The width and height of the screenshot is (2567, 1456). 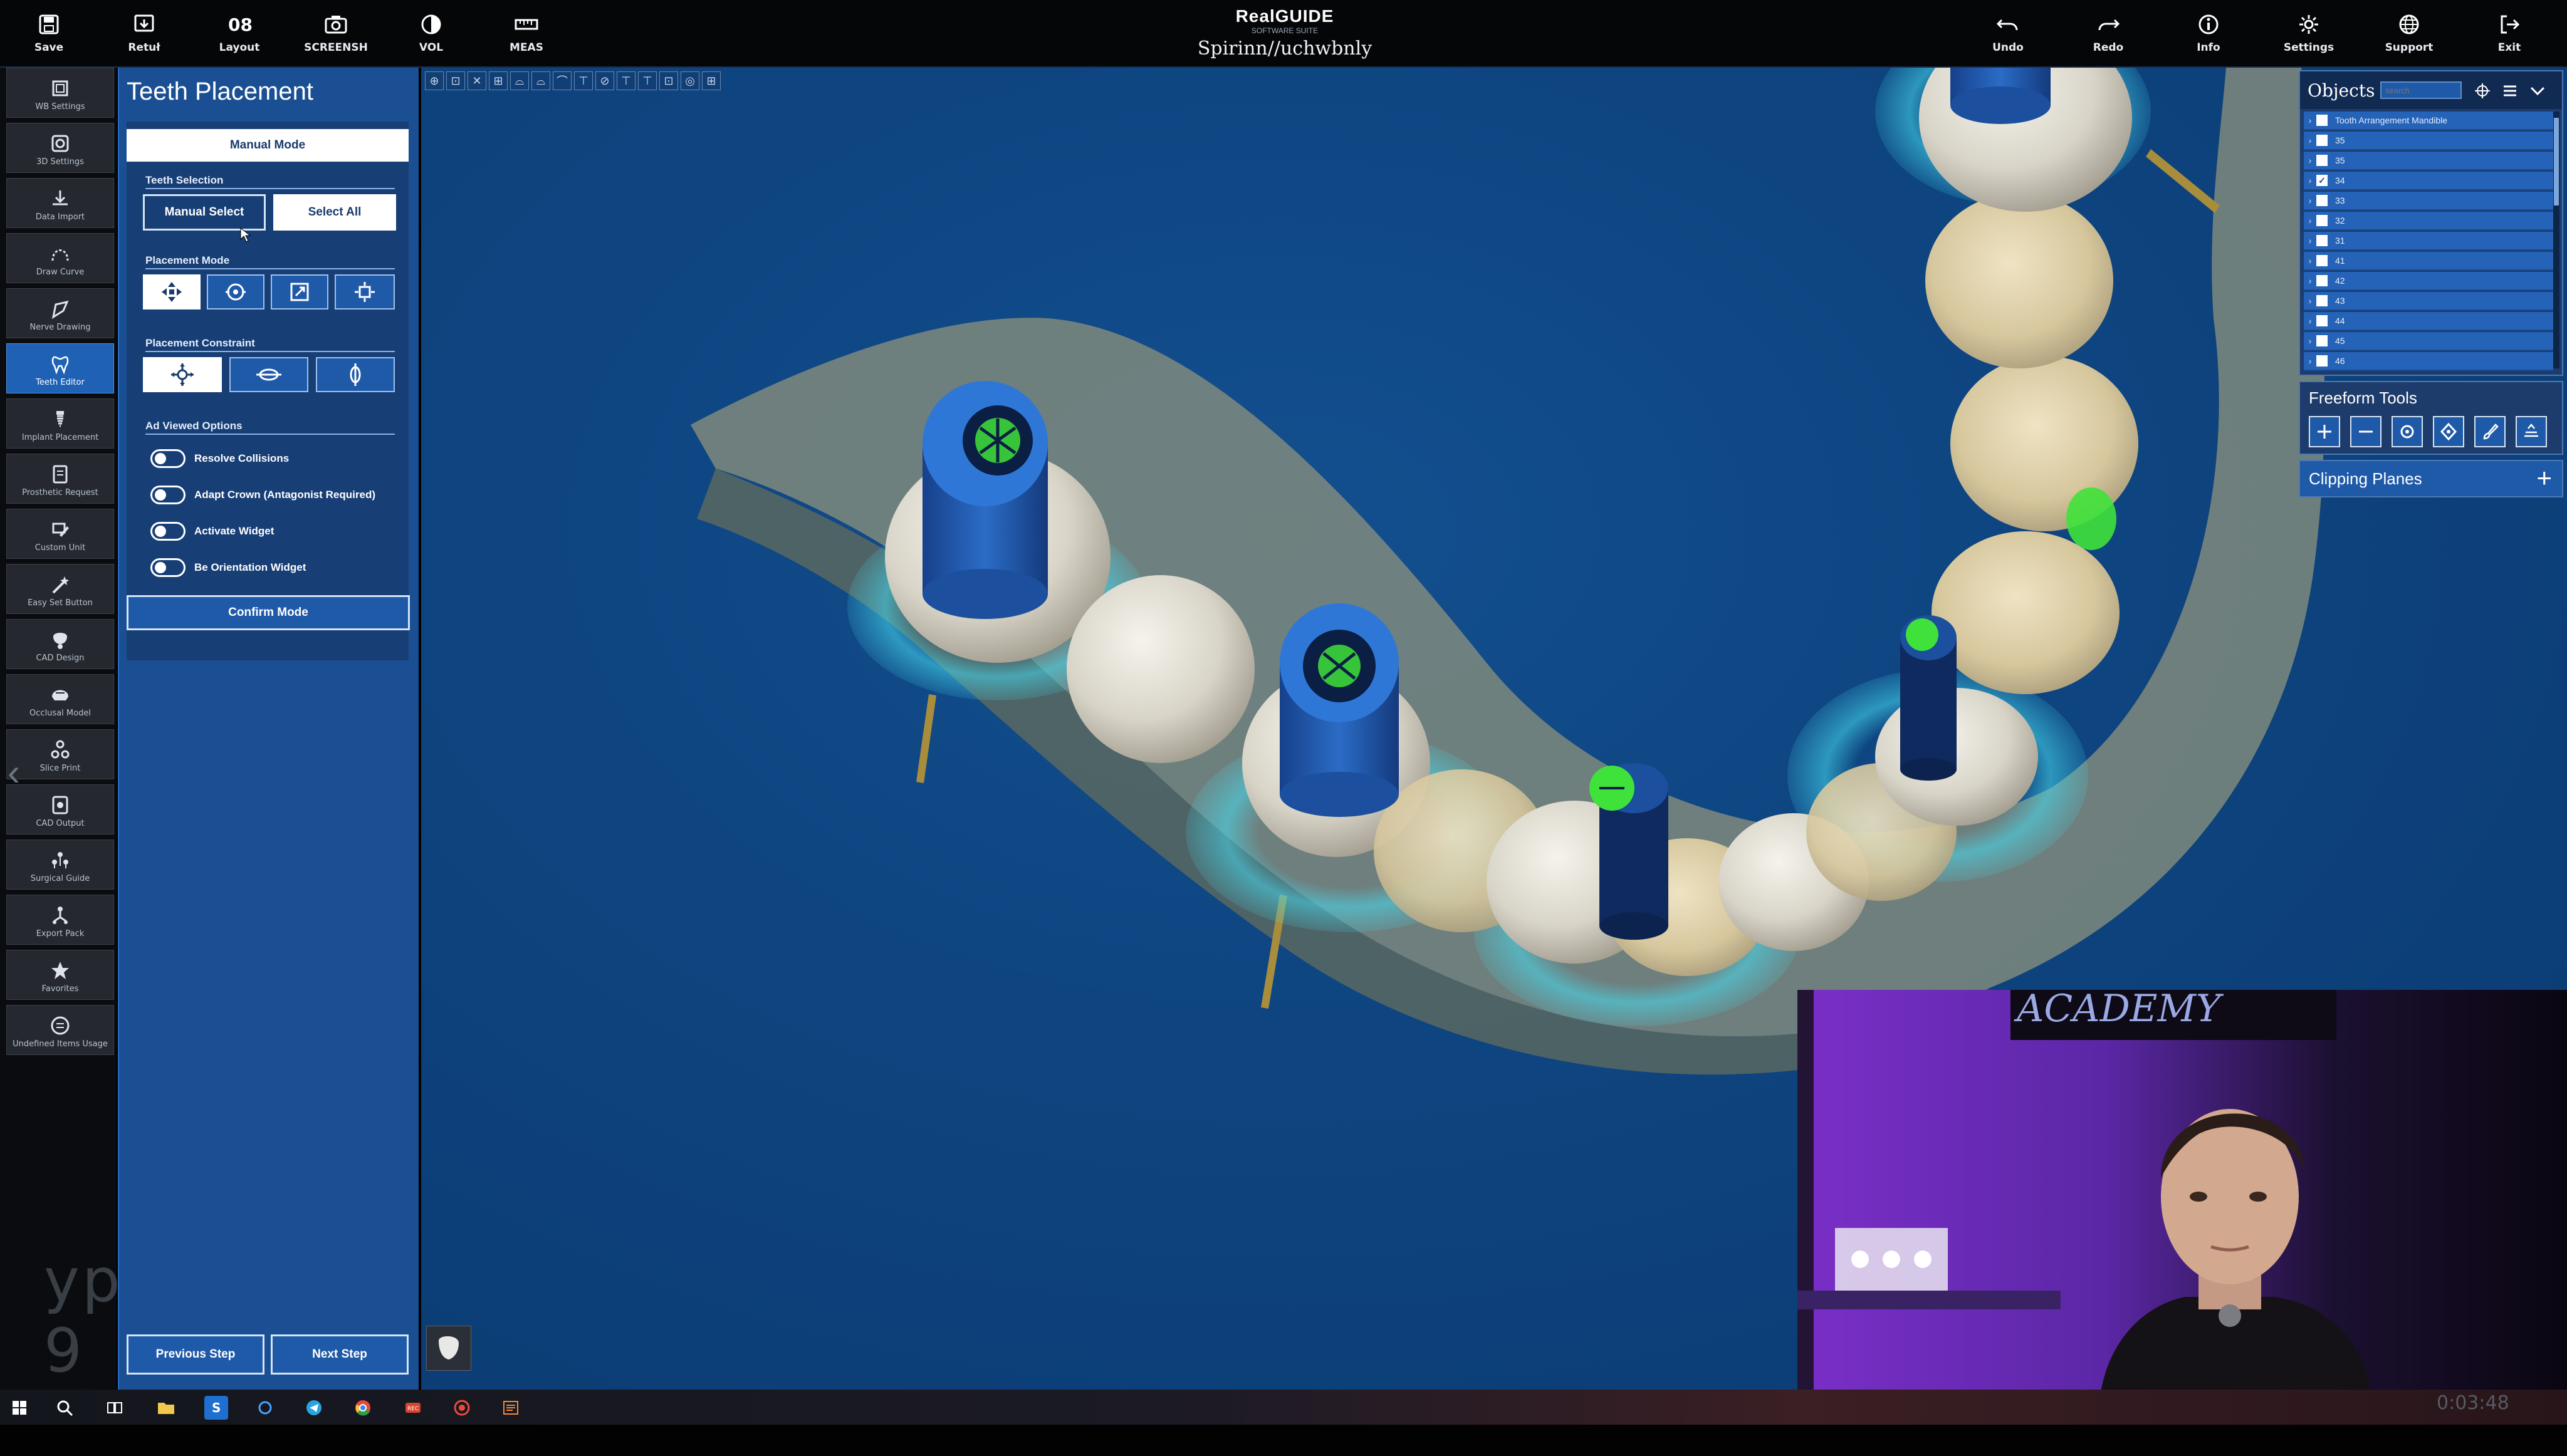 I want to click on placement-mode-scale-button, so click(x=299, y=292).